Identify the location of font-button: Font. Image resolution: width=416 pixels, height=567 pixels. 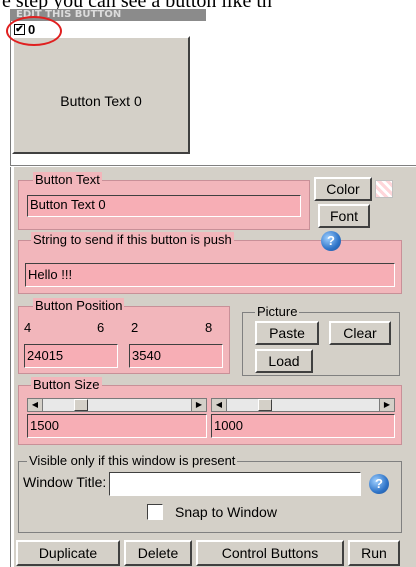
(344, 216).